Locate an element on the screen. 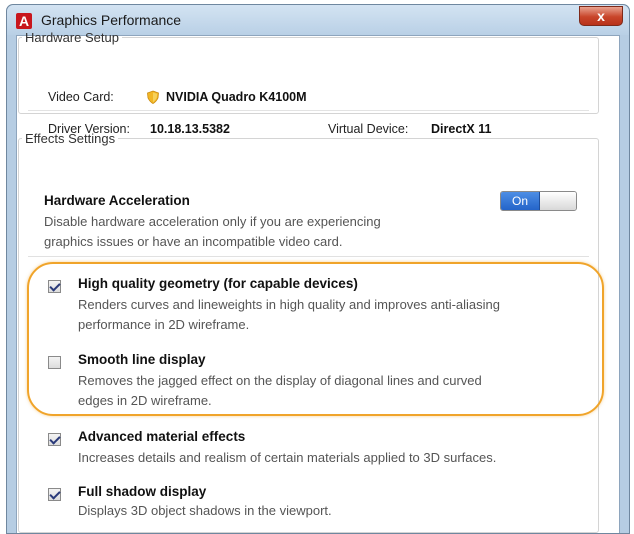 The height and width of the screenshot is (534, 634). smooth-line-display-checkbox is located at coordinates (54, 362).